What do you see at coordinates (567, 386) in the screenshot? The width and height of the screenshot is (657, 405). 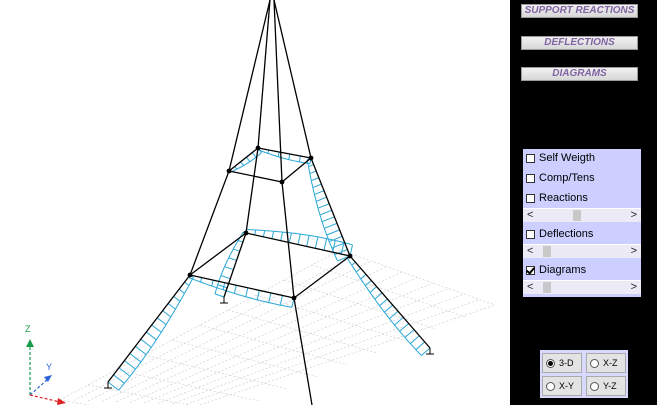 I see `view-xy-label: X-Y` at bounding box center [567, 386].